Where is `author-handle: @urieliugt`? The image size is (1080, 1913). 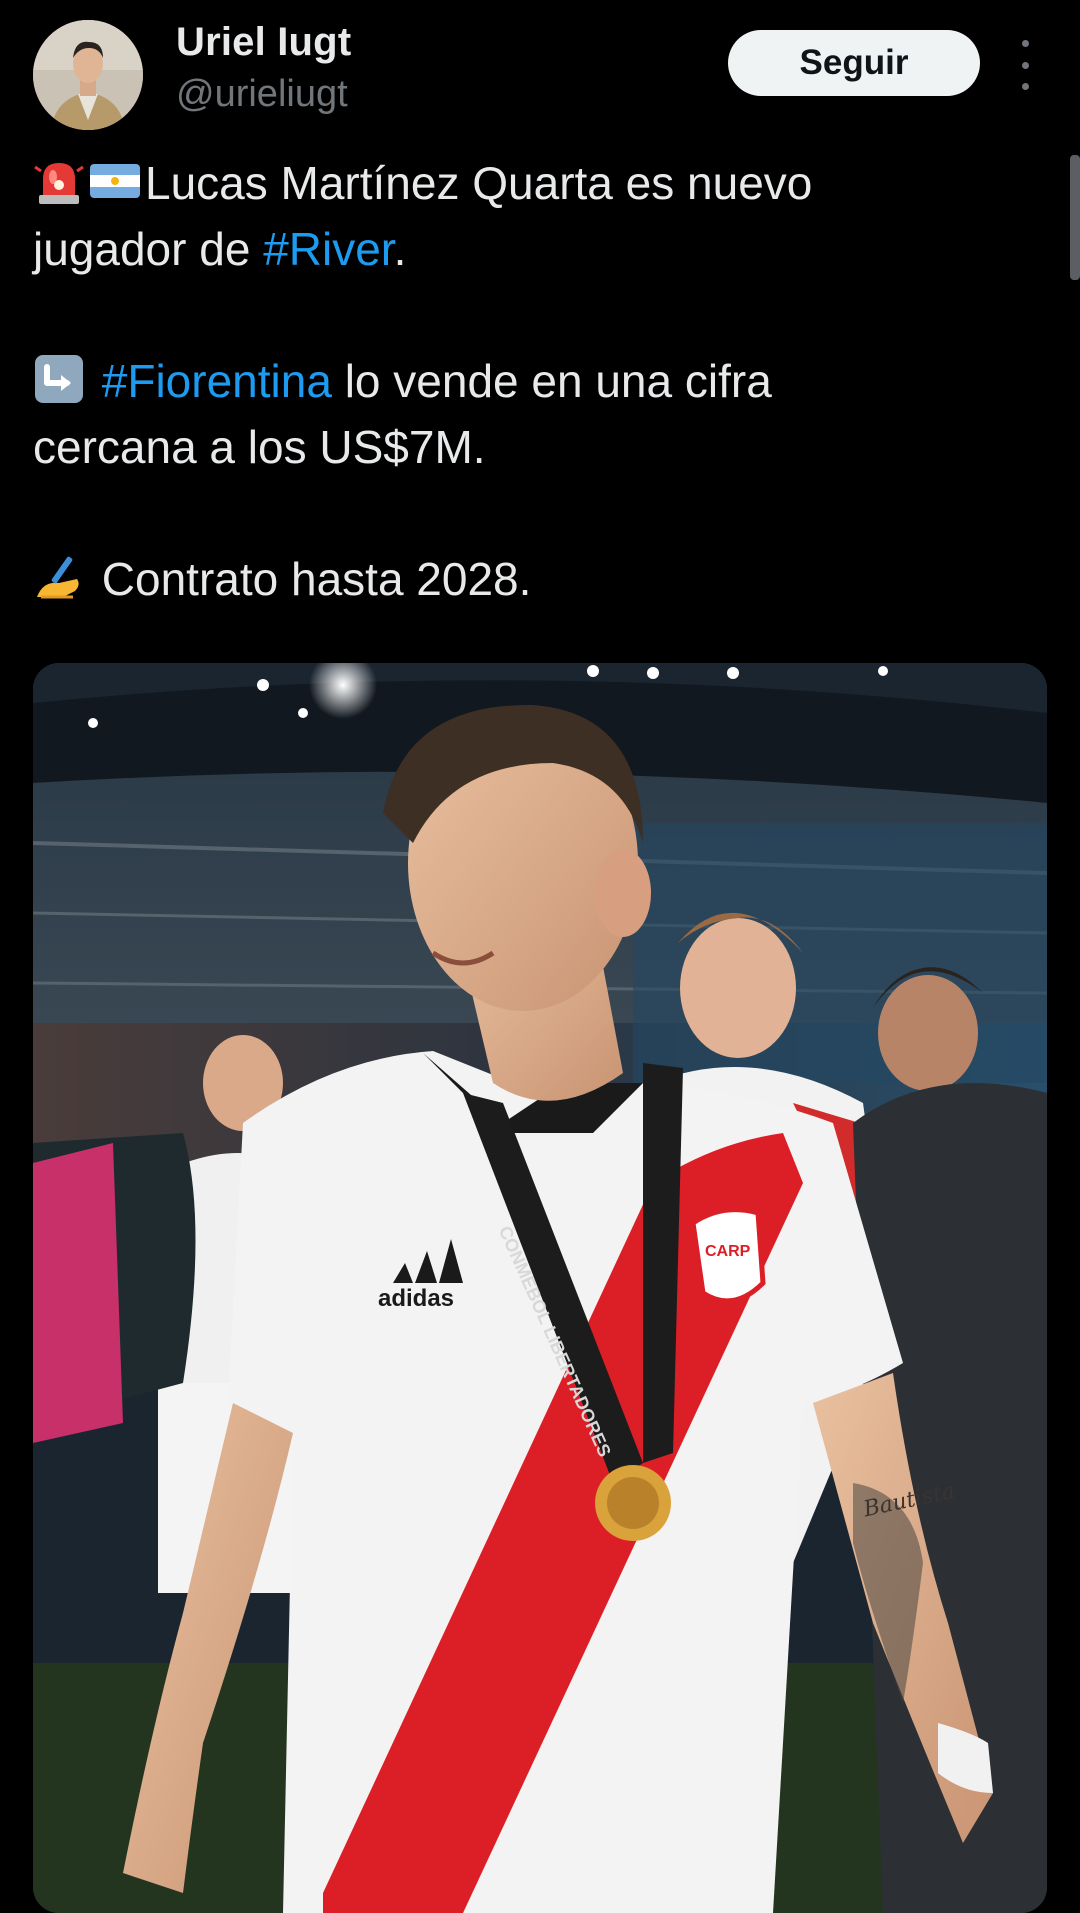 author-handle: @urieliugt is located at coordinates (262, 94).